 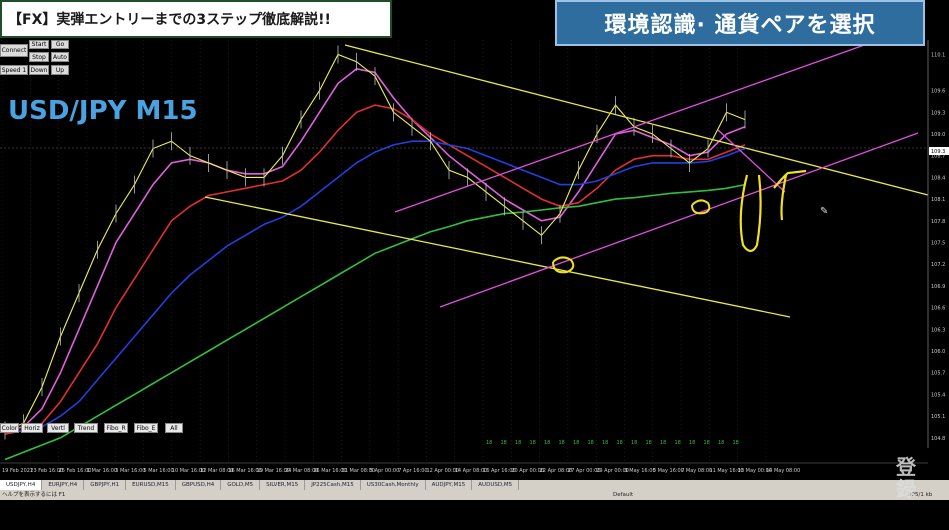 What do you see at coordinates (938, 287) in the screenshot?
I see `y-tick-label: 106.9` at bounding box center [938, 287].